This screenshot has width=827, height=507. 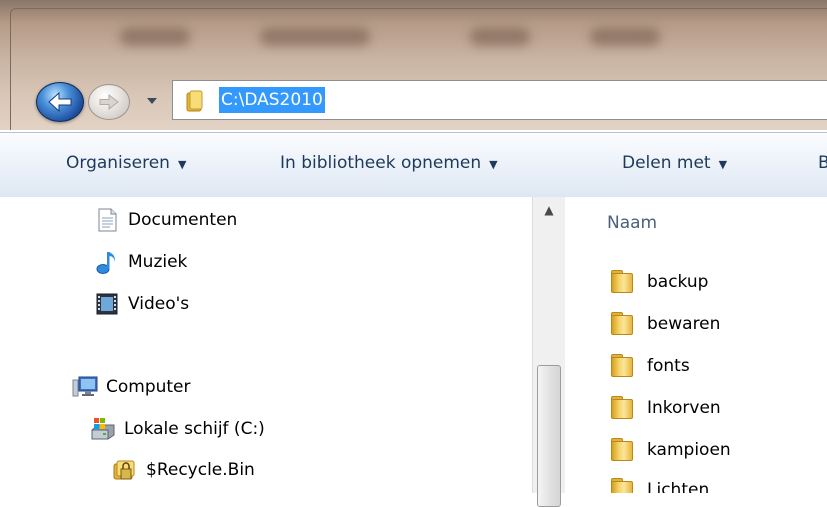 I want to click on nav-item-label: $Recycle.Bin, so click(x=200, y=470).